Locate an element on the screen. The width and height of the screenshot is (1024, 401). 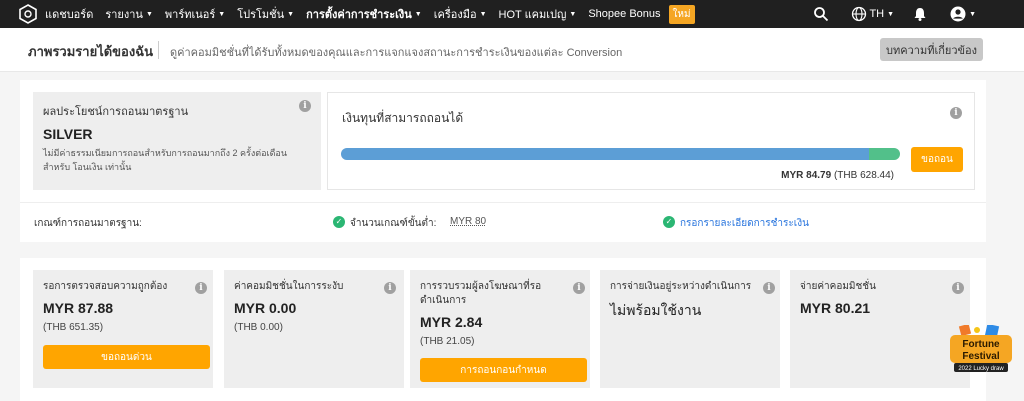
progress-fill-withdrawable is located at coordinates (605, 154).